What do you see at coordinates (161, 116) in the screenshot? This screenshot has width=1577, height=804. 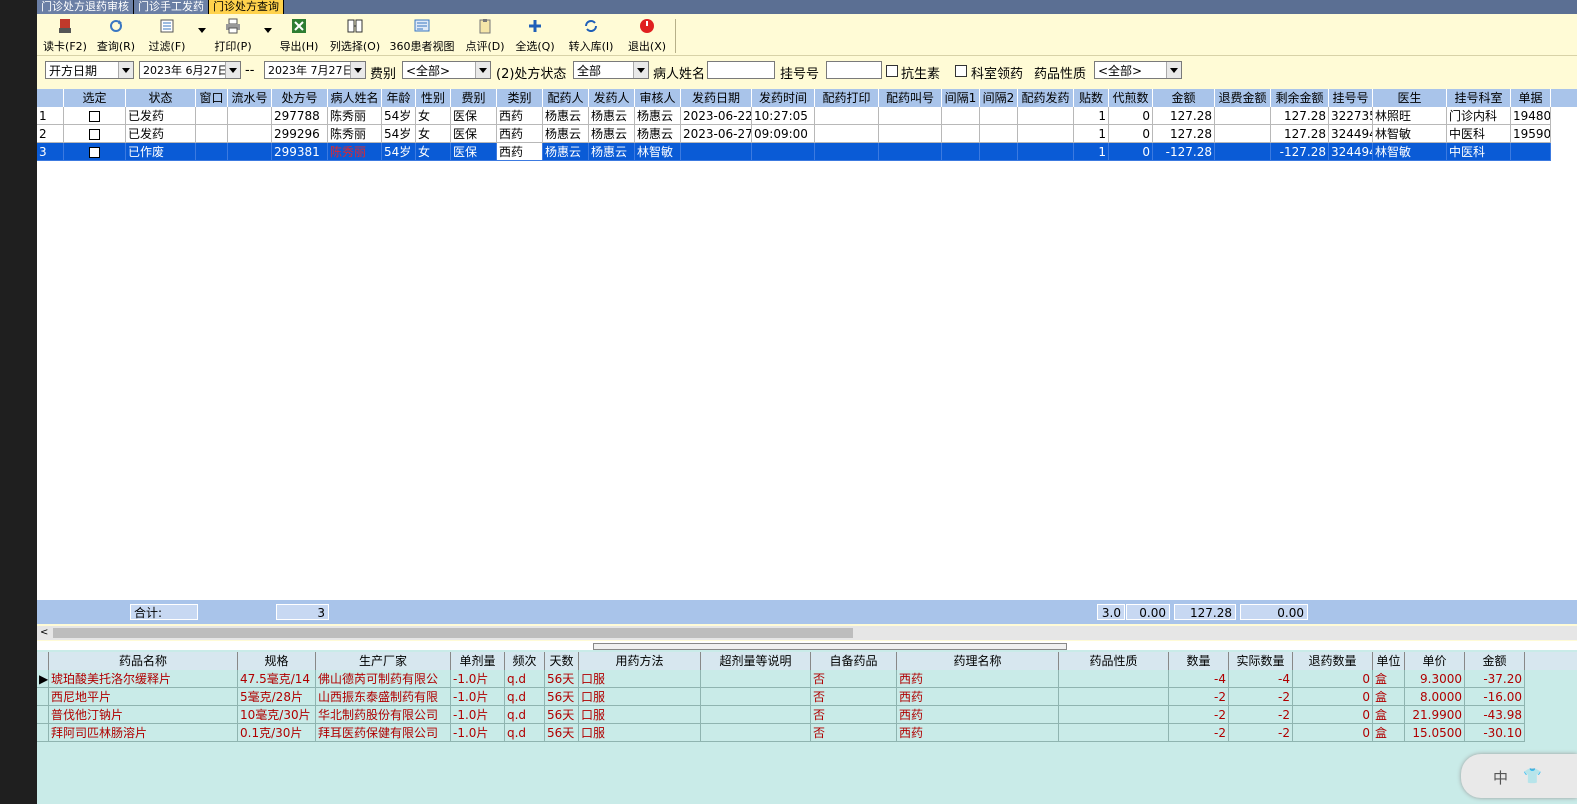 I see `table-cell: 已发药` at bounding box center [161, 116].